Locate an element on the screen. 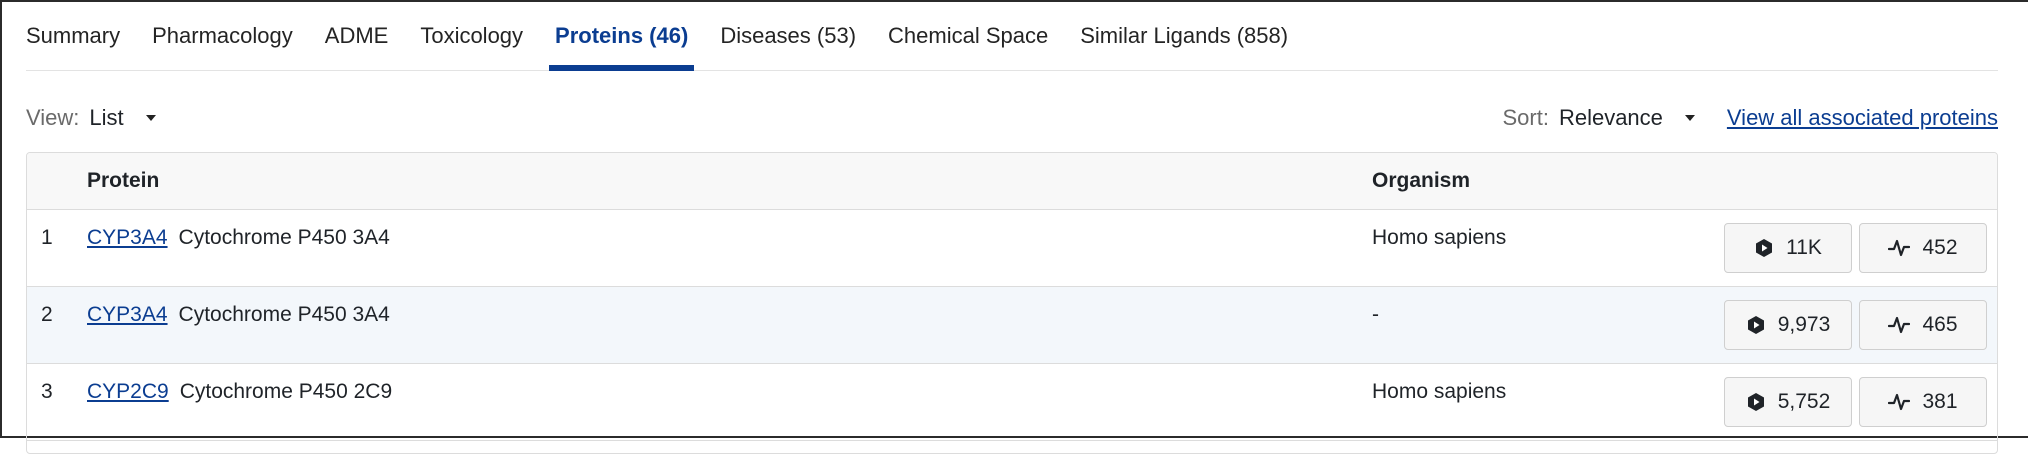 This screenshot has height=454, width=2030. tab-pharmacology: Pharmacology is located at coordinates (222, 36).